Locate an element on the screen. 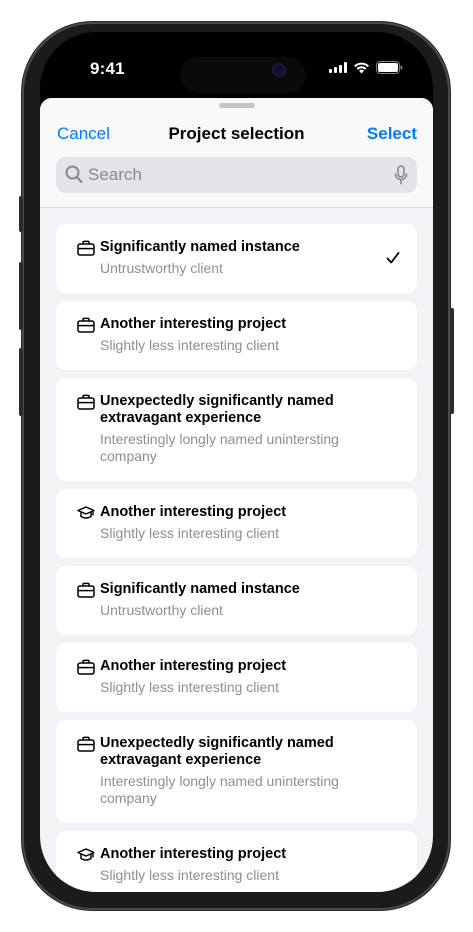 The height and width of the screenshot is (932, 473). volume-down-button is located at coordinates (21, 382).